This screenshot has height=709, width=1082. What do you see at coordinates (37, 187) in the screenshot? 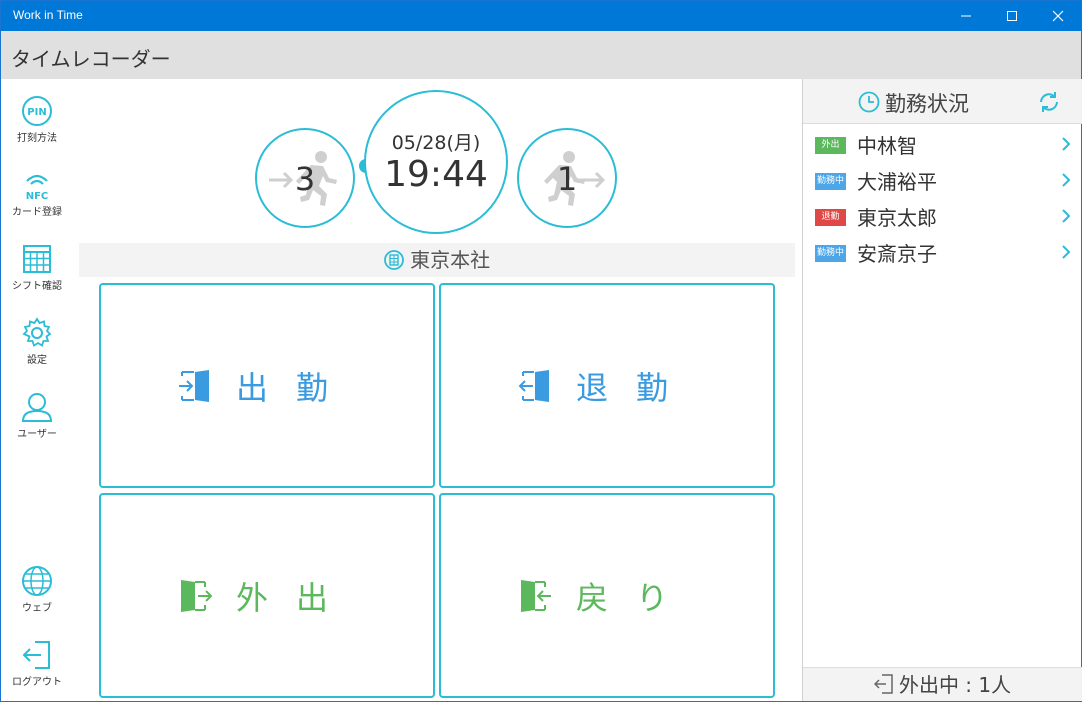
I see `nfc-icon: NFC` at bounding box center [37, 187].